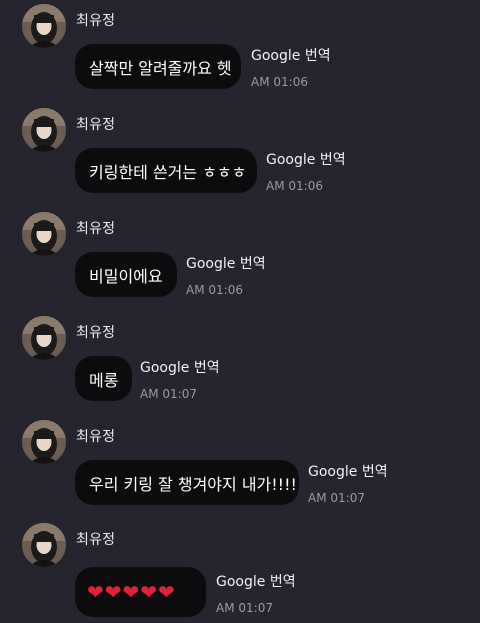 The width and height of the screenshot is (480, 623). What do you see at coordinates (103, 378) in the screenshot?
I see `message-bubble: 메롱` at bounding box center [103, 378].